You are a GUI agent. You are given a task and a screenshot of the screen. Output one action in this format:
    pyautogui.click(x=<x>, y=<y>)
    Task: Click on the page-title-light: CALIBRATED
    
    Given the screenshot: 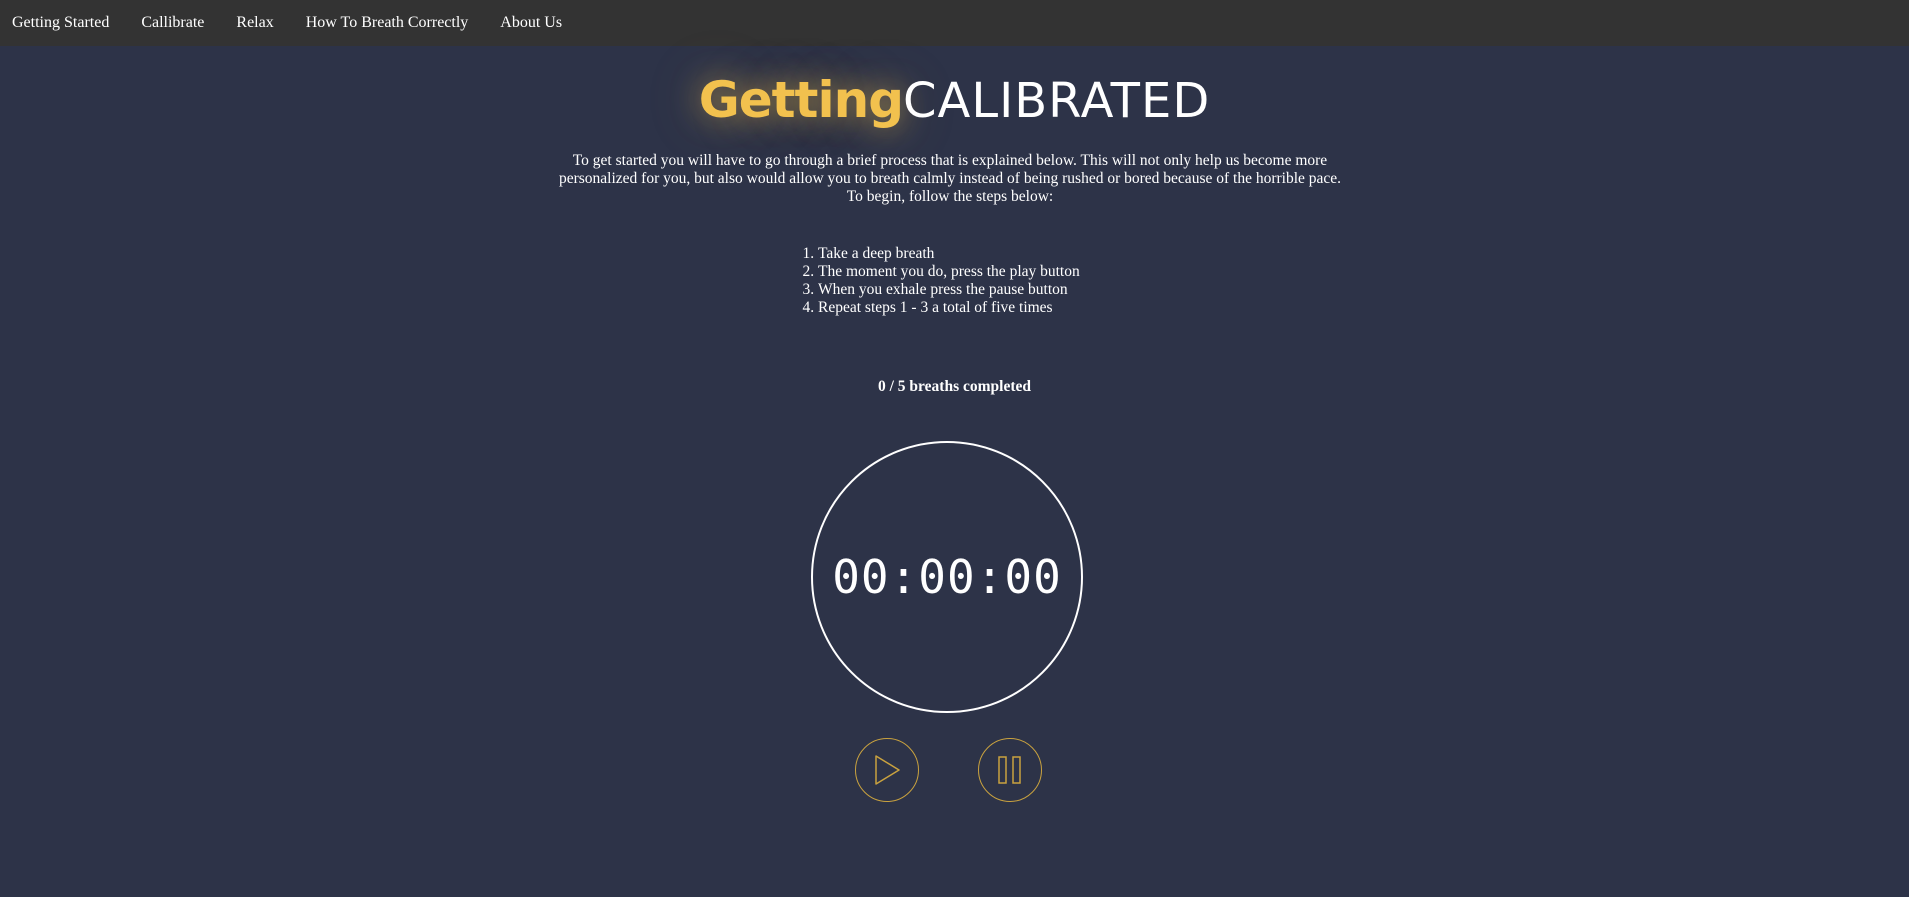 What is the action you would take?
    pyautogui.click(x=1056, y=101)
    